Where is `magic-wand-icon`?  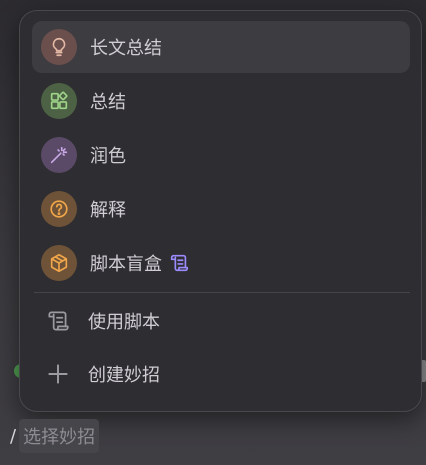 magic-wand-icon is located at coordinates (59, 155).